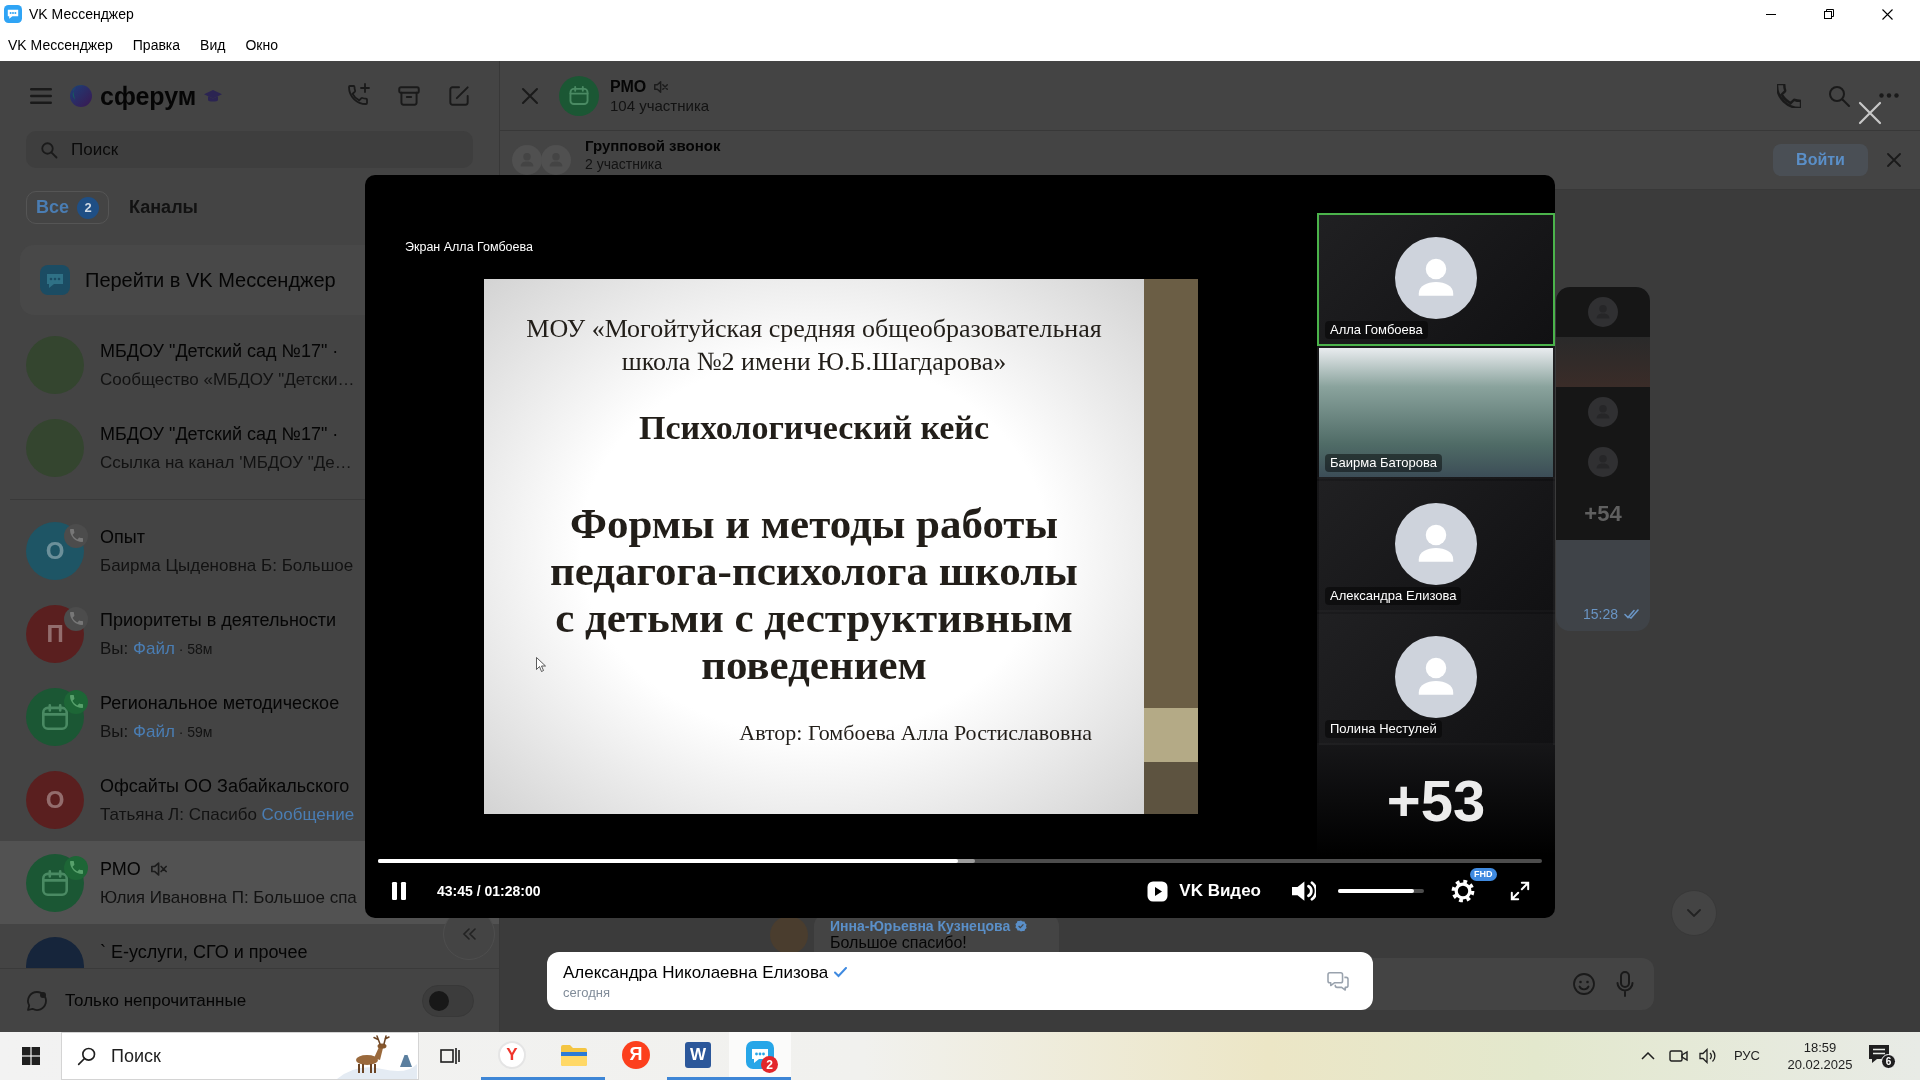 This screenshot has height=1080, width=1920. I want to click on chat-title: ` Е-услуги, СГО и прочее, so click(204, 951).